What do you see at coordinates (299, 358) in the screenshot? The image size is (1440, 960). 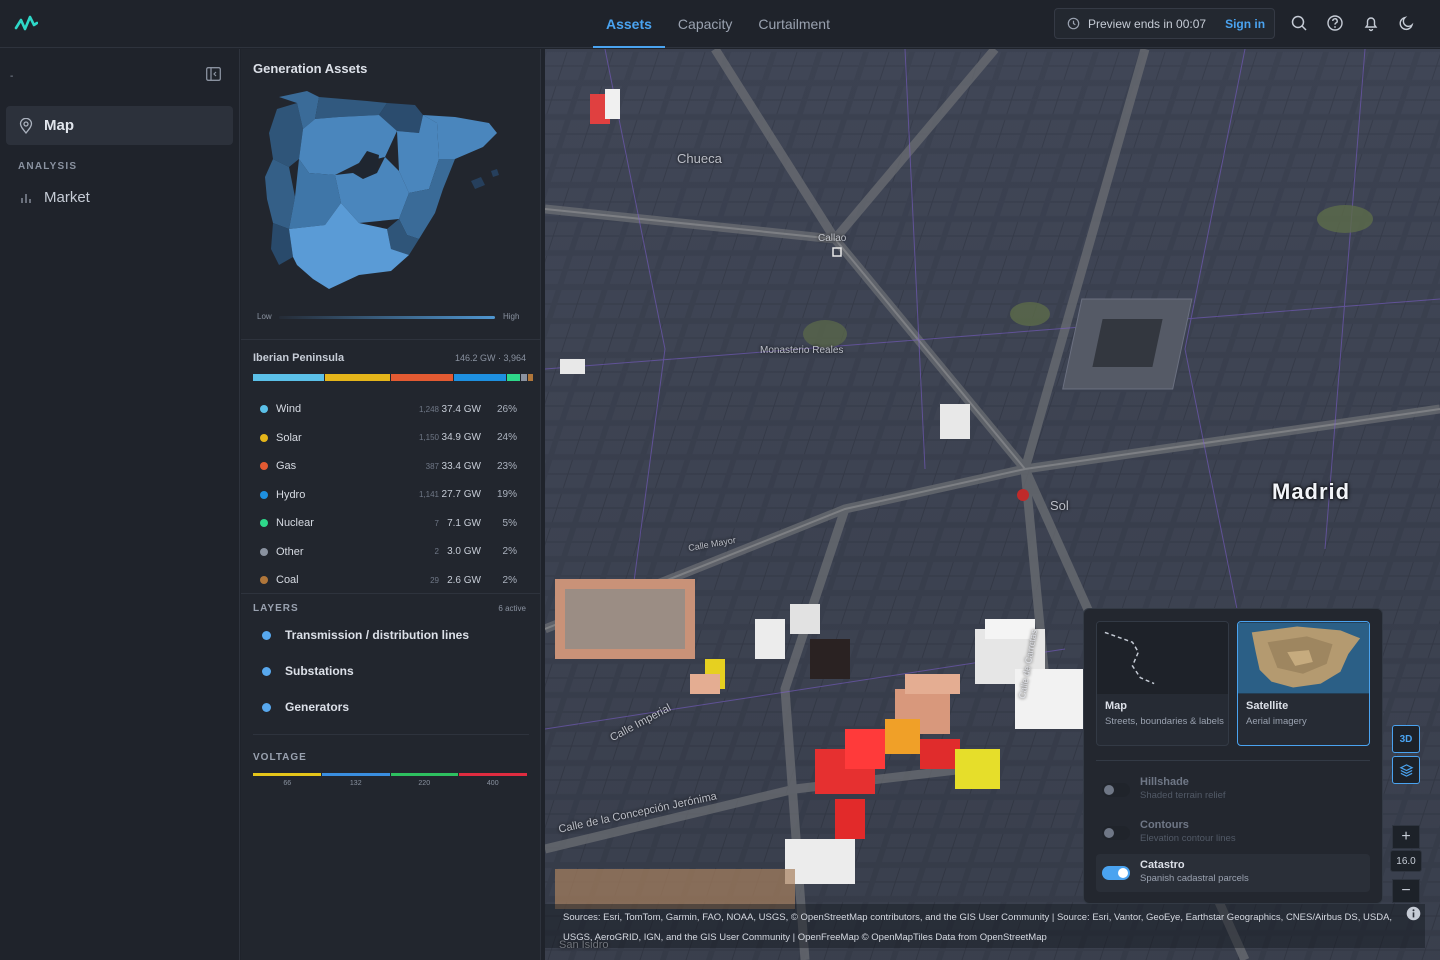 I see `region-title: Iberian Peninsula` at bounding box center [299, 358].